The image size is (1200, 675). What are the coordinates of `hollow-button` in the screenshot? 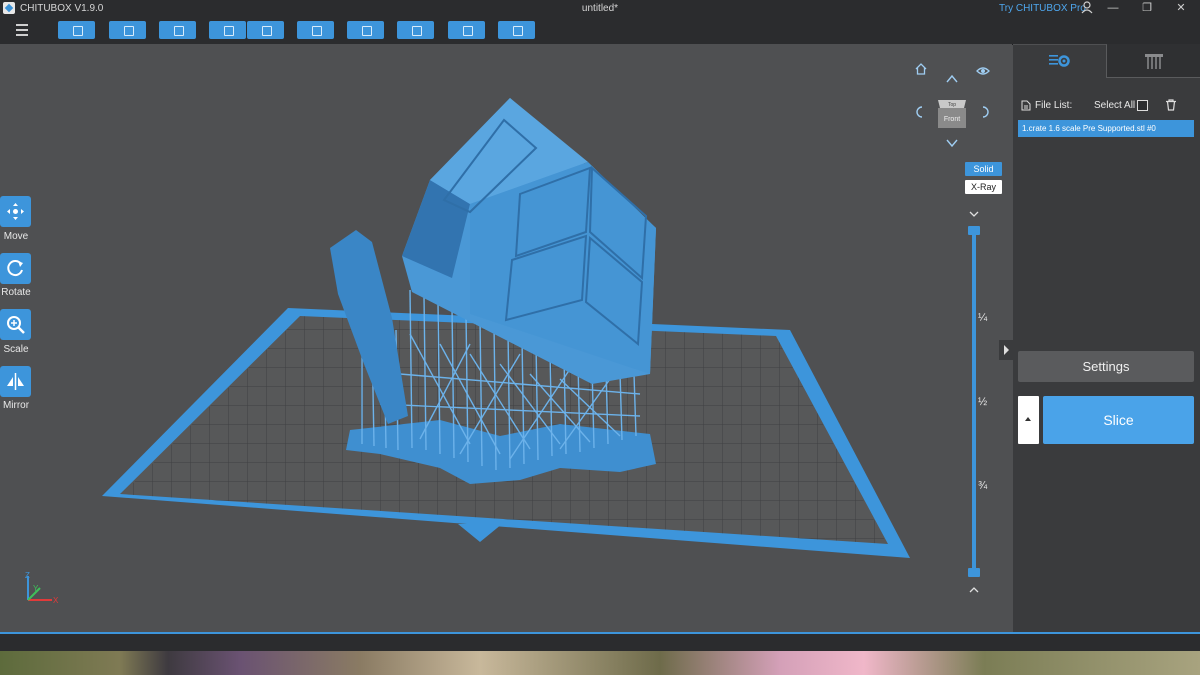 It's located at (466, 30).